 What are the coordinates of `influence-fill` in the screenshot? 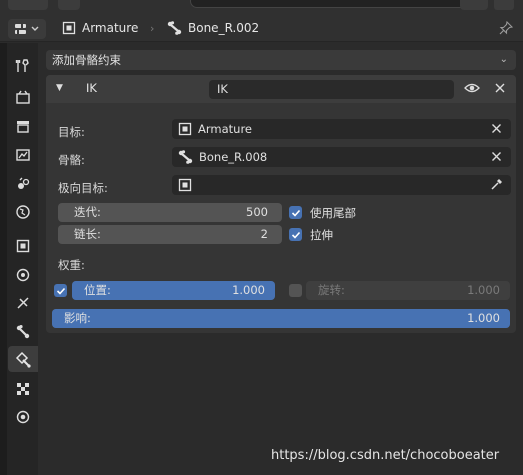 It's located at (281, 318).